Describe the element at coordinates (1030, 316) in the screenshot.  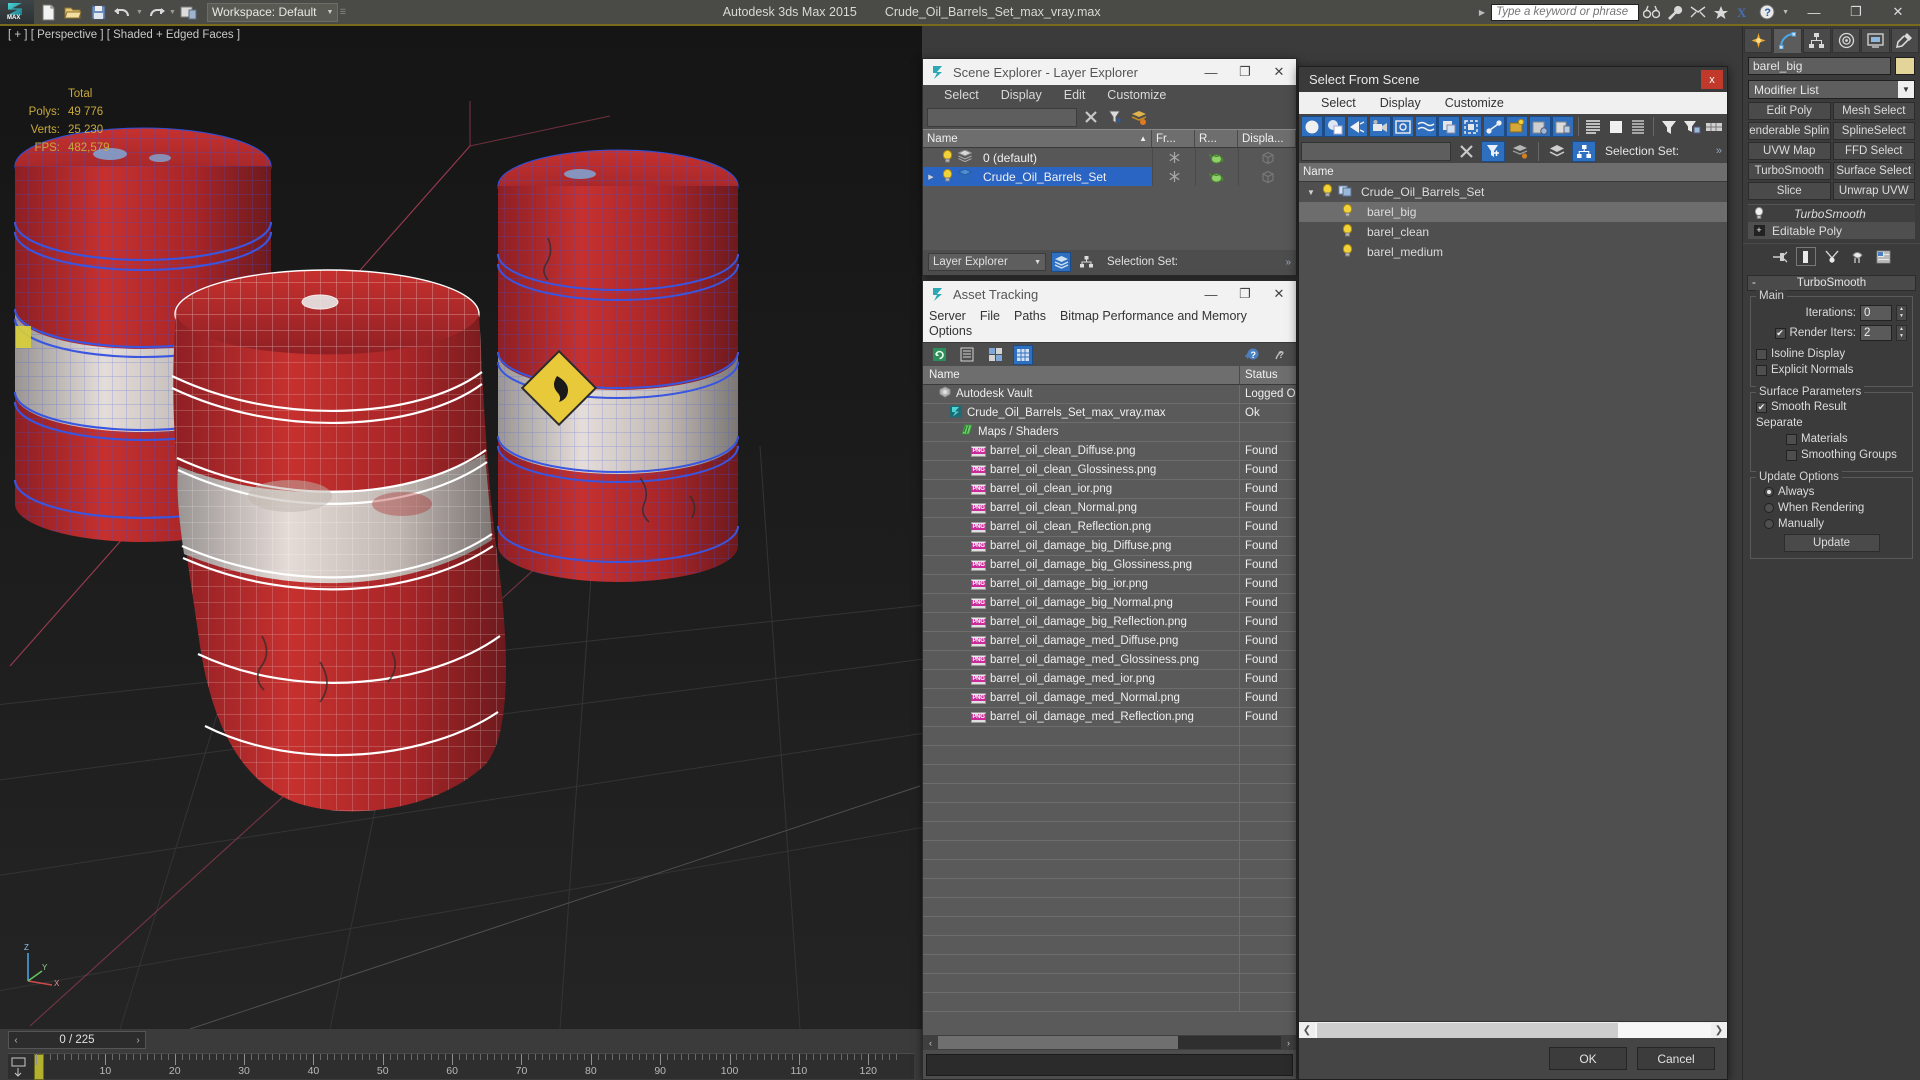
I see `asset-tracking-menu-paths: Paths` at that location.